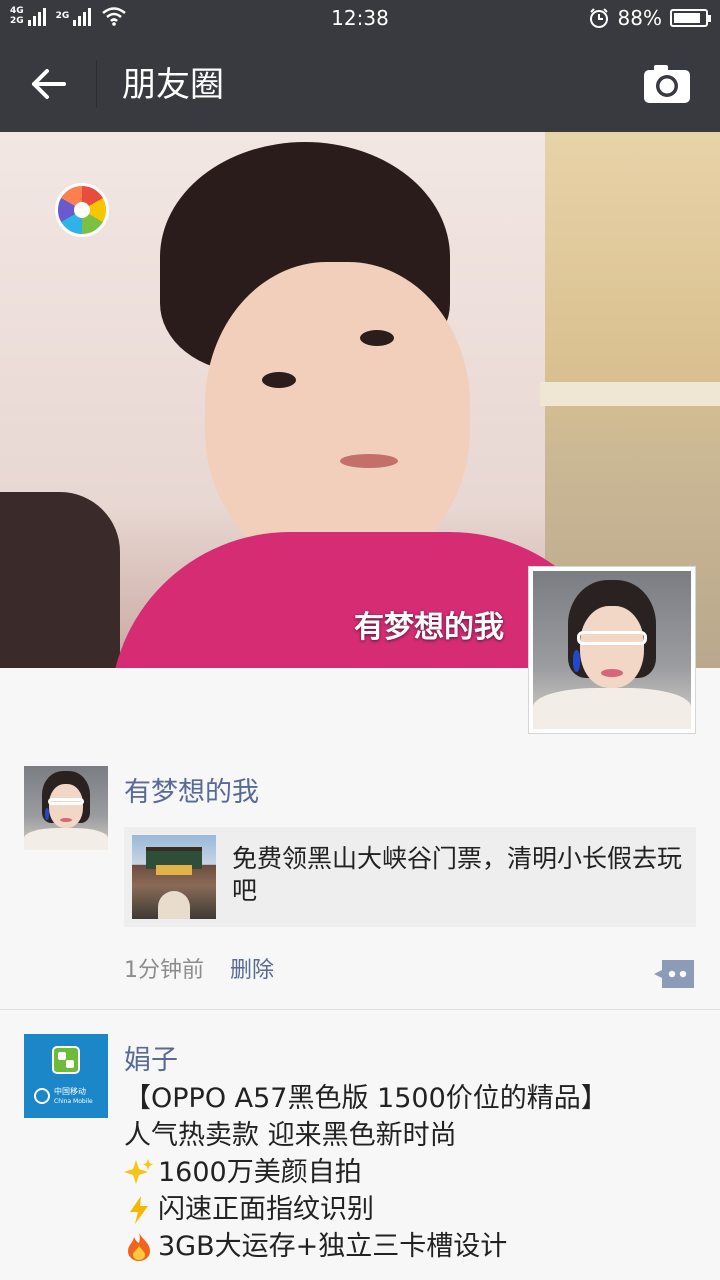 This screenshot has width=720, height=1280. I want to click on camera-button, so click(667, 84).